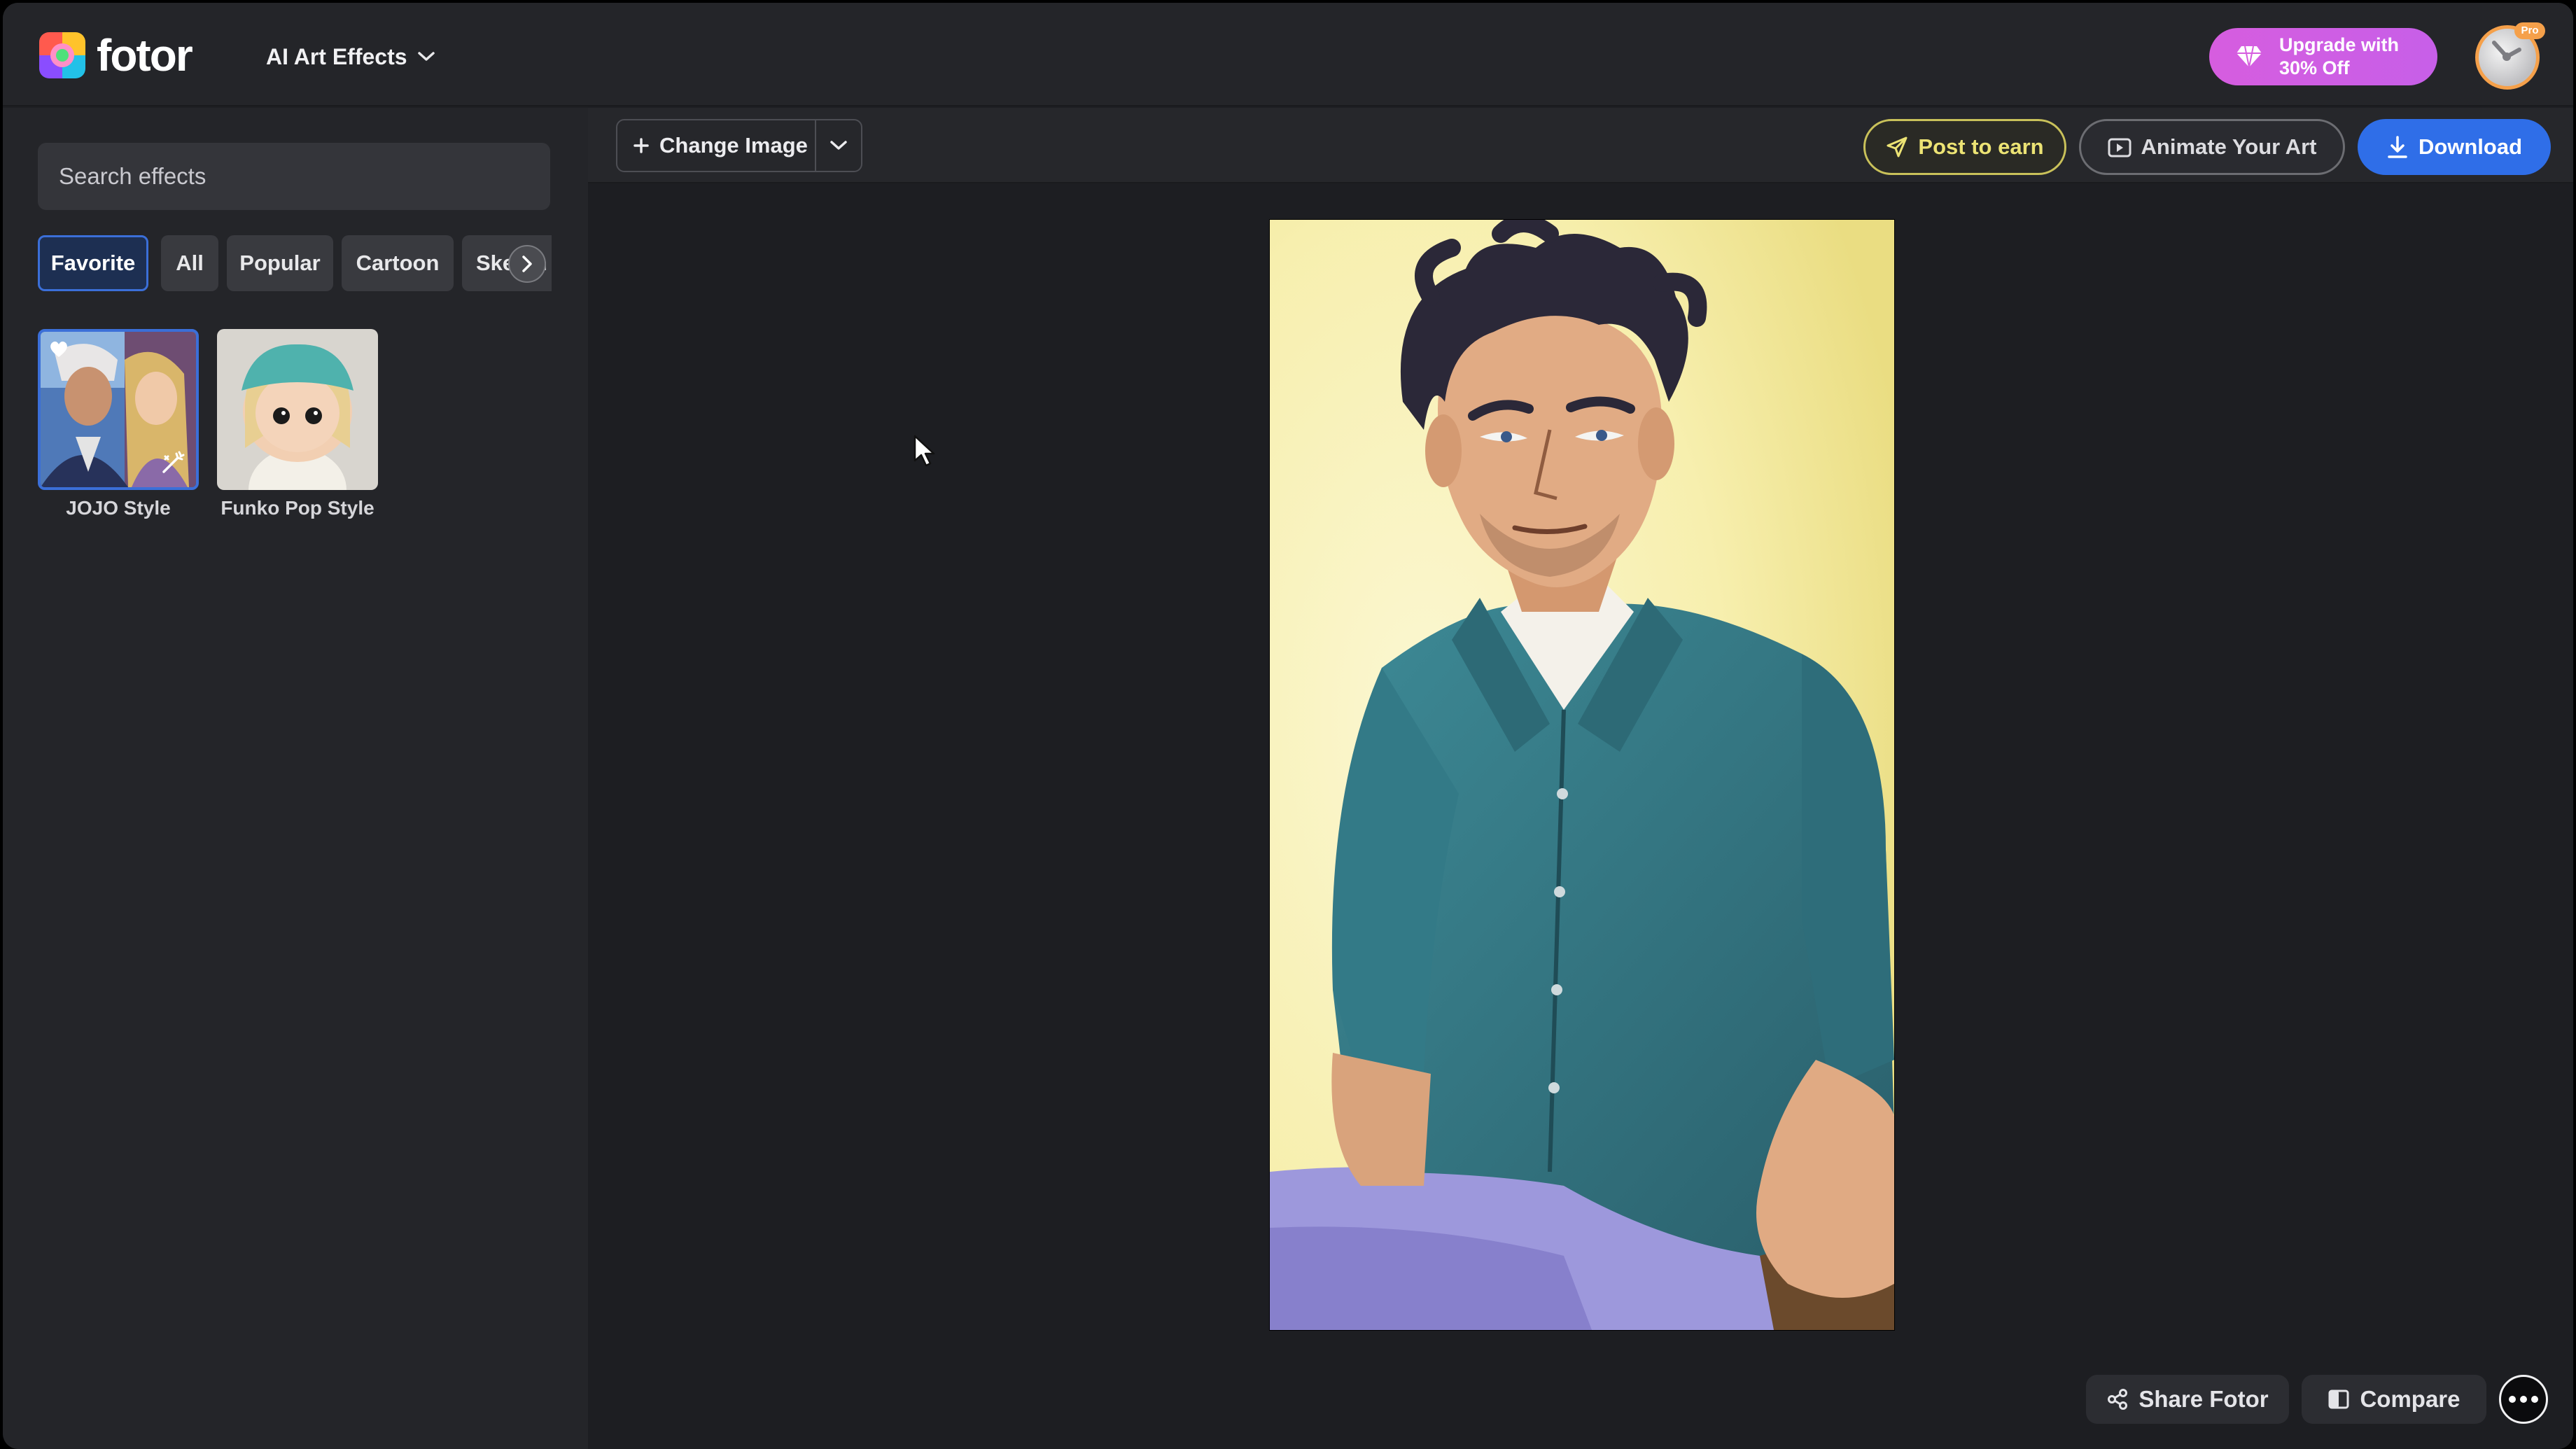  I want to click on funko-thumbnail-image, so click(297, 409).